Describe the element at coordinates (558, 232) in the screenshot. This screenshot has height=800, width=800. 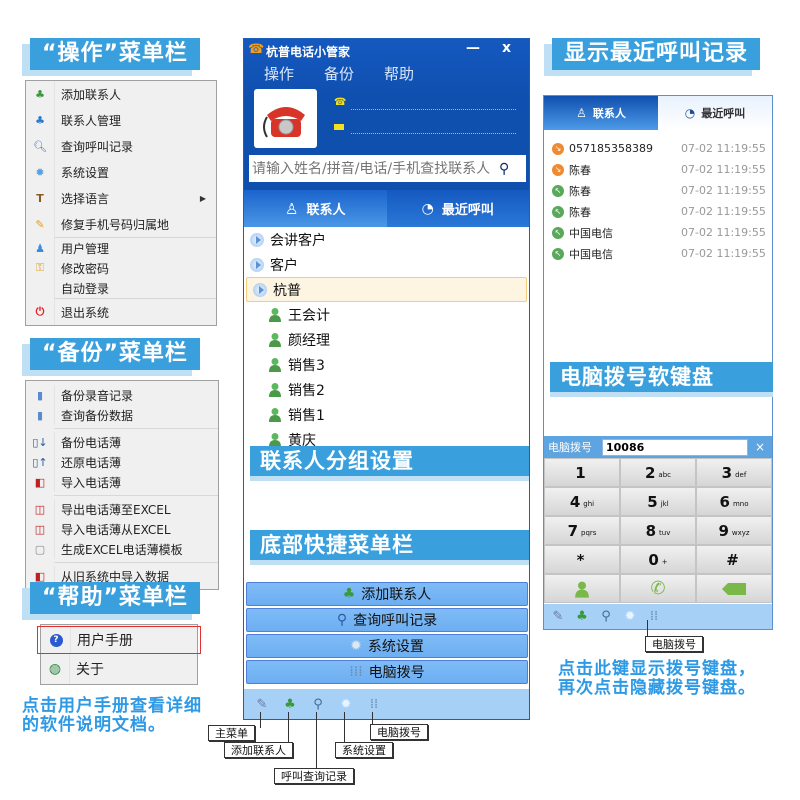
I see `outgoing-call-icon: ↖` at that location.